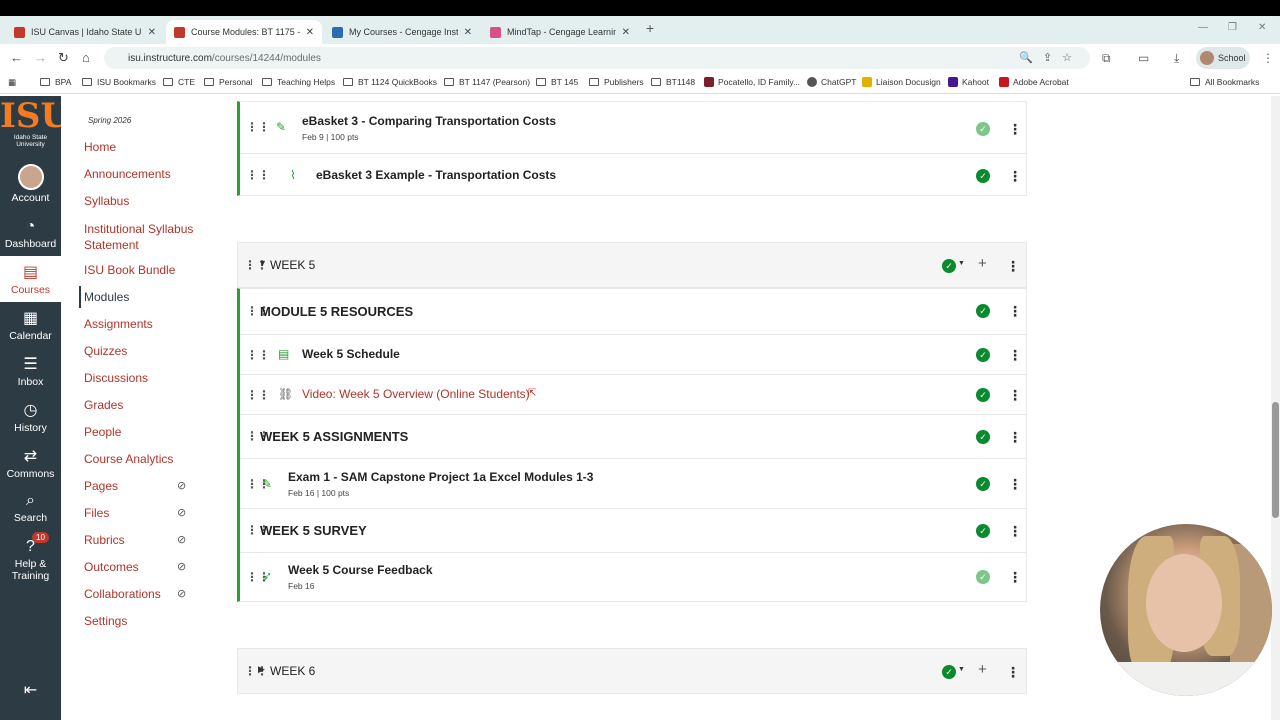  I want to click on expand-caret-icon: ▶, so click(261, 669).